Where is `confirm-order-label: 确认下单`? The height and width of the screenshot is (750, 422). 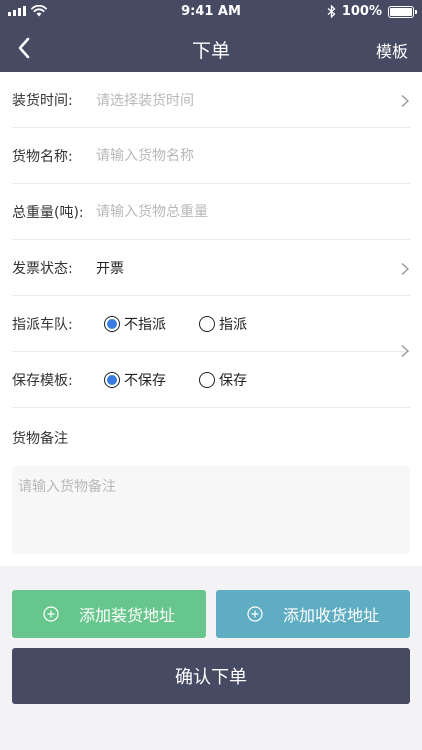 confirm-order-label: 确认下单 is located at coordinates (211, 677).